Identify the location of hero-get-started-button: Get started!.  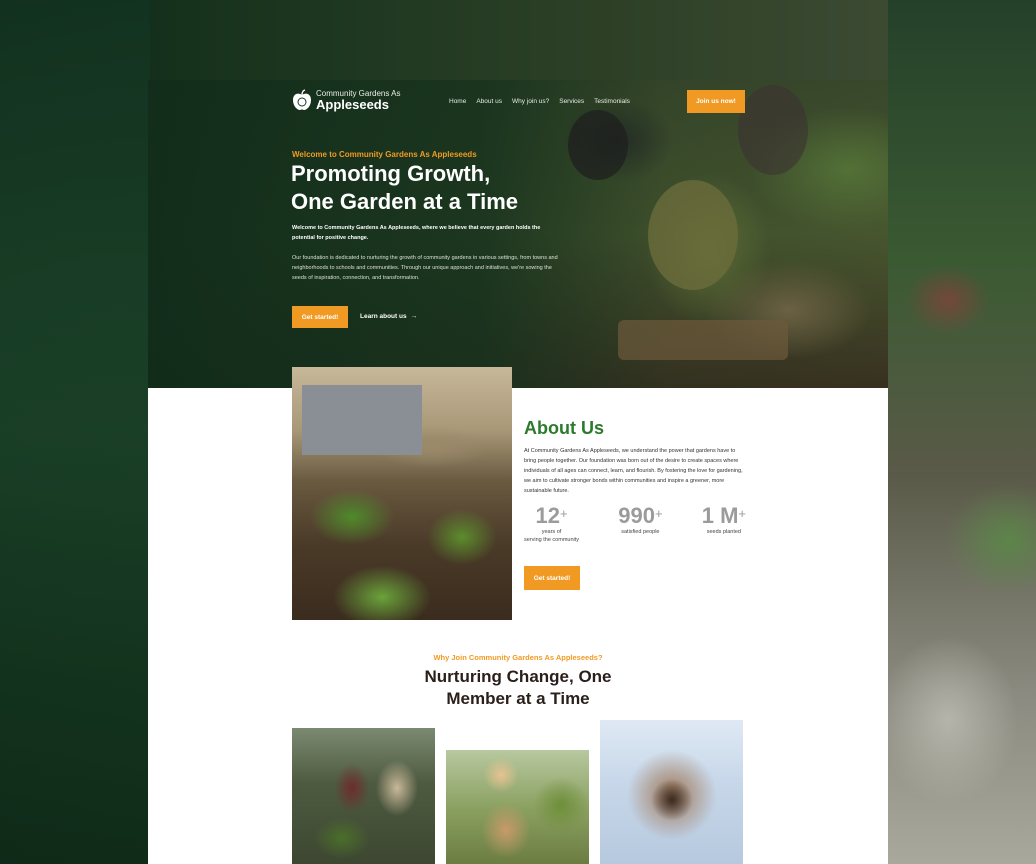
(320, 317).